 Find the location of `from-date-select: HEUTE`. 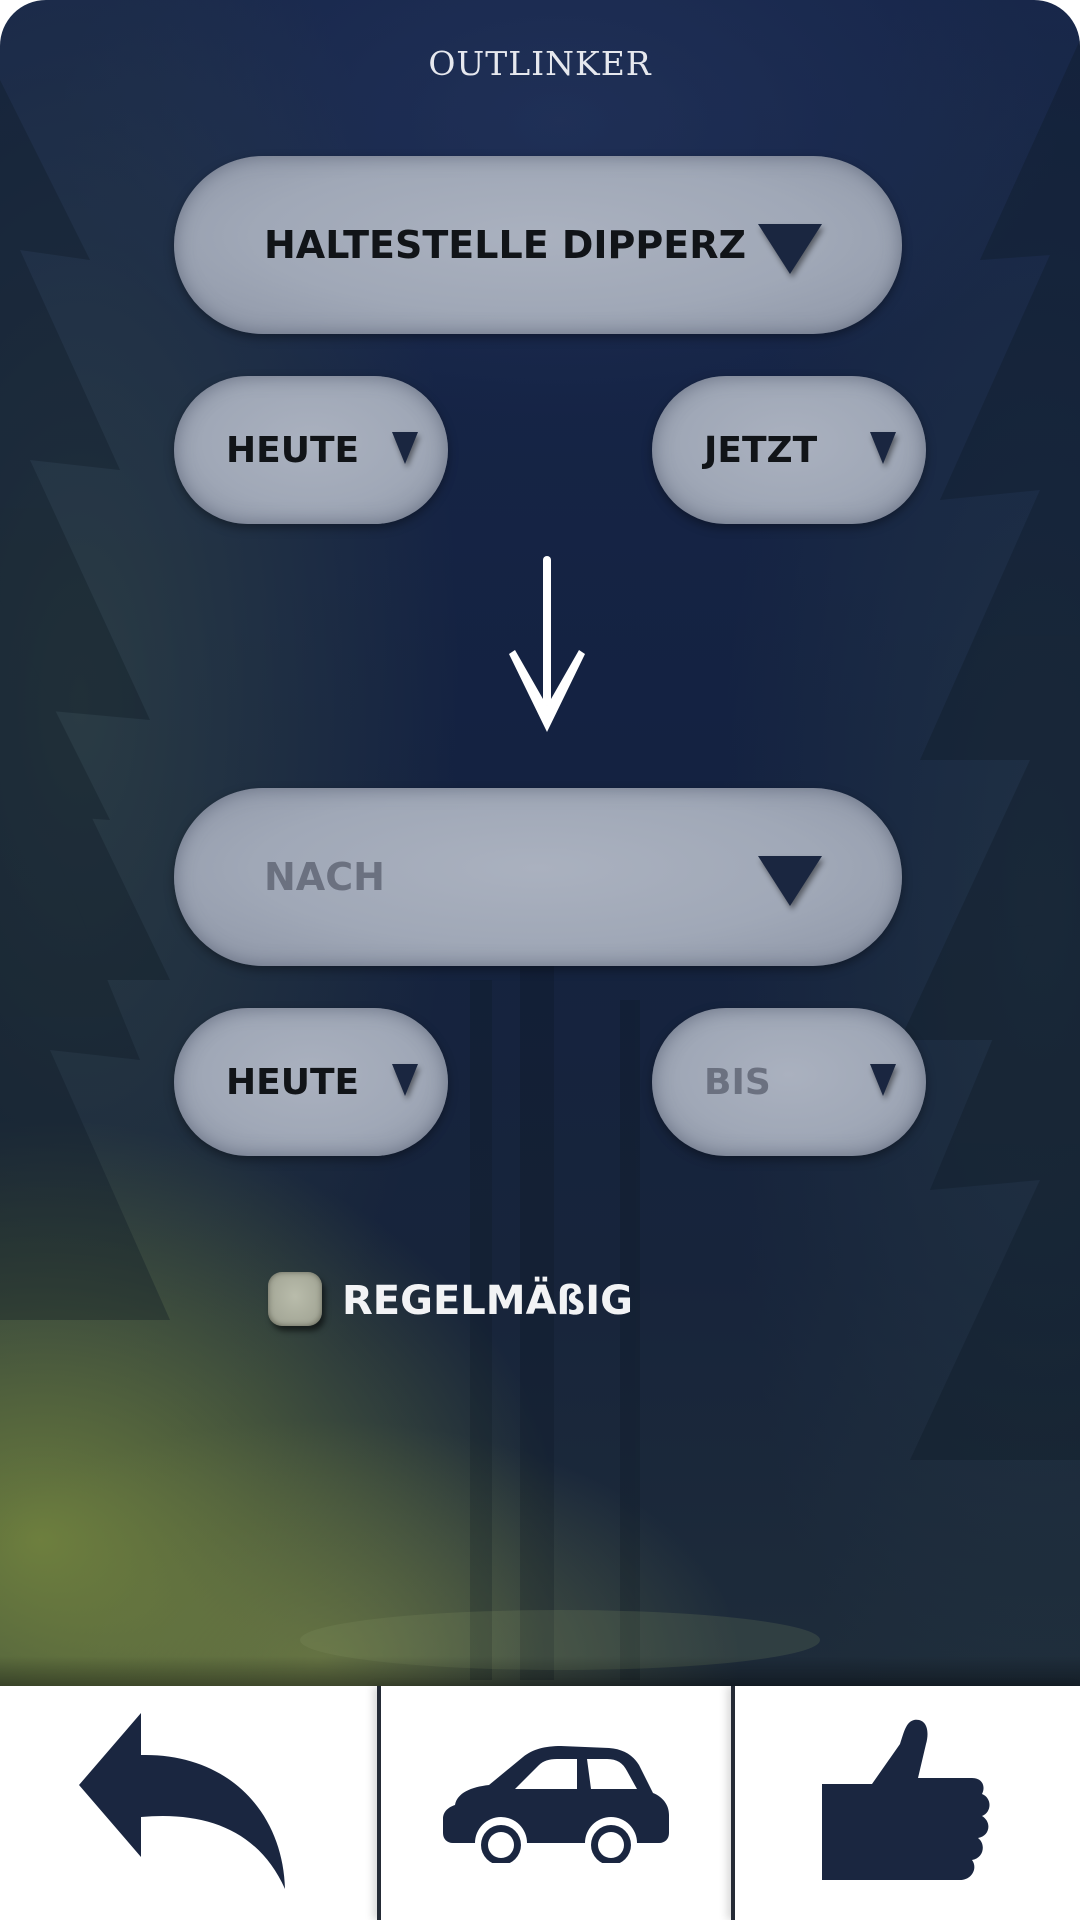

from-date-select: HEUTE is located at coordinates (311, 450).